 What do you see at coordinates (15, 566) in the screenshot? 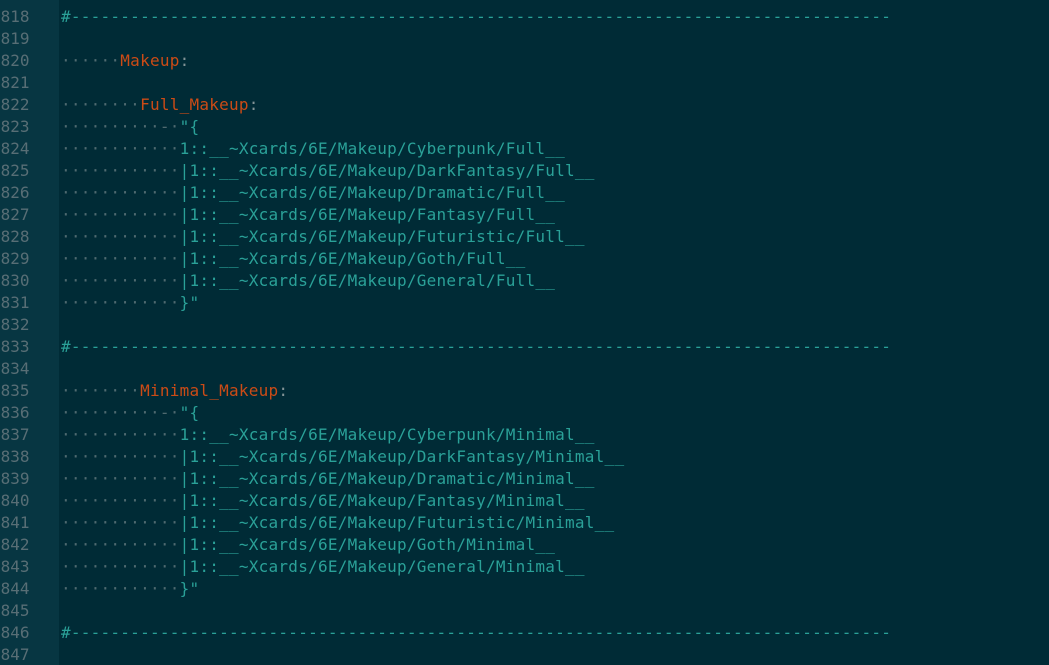
I see `line-number: 0843` at bounding box center [15, 566].